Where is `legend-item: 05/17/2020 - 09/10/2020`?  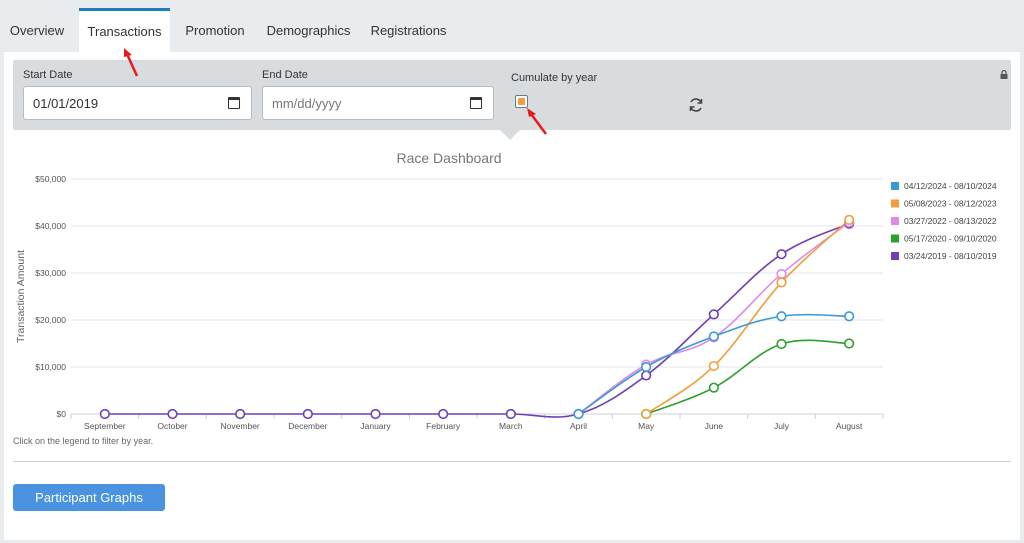 legend-item: 05/17/2020 - 09/10/2020 is located at coordinates (950, 239).